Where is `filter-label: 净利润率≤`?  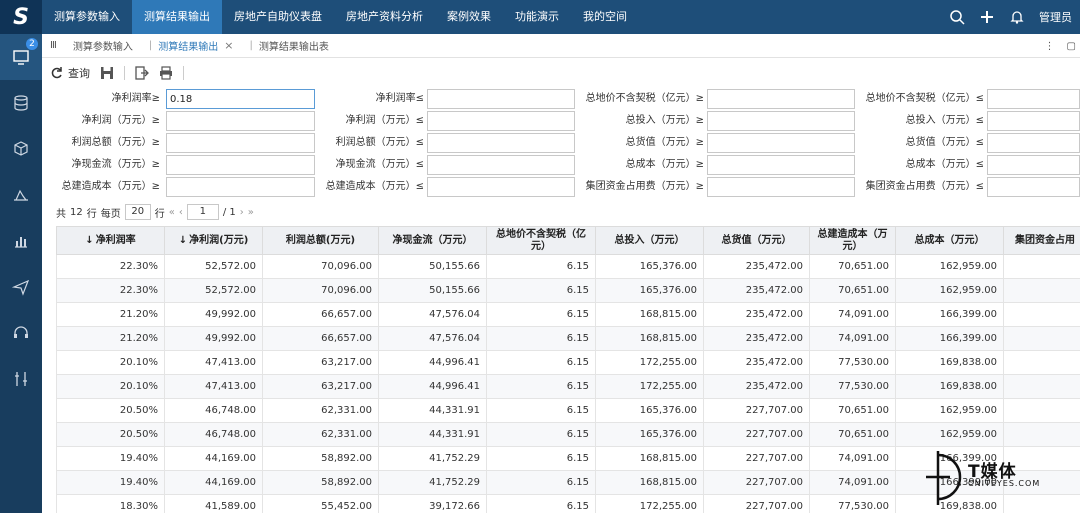 filter-label: 净利润率≤ is located at coordinates (399, 98).